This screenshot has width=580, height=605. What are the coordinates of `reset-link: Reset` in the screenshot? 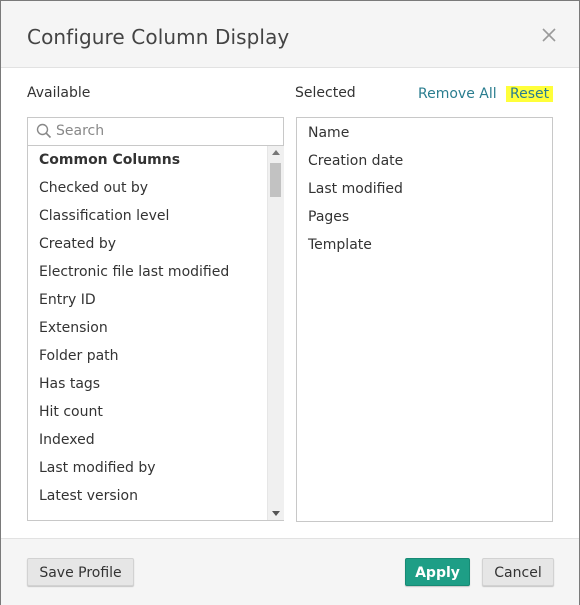 It's located at (530, 94).